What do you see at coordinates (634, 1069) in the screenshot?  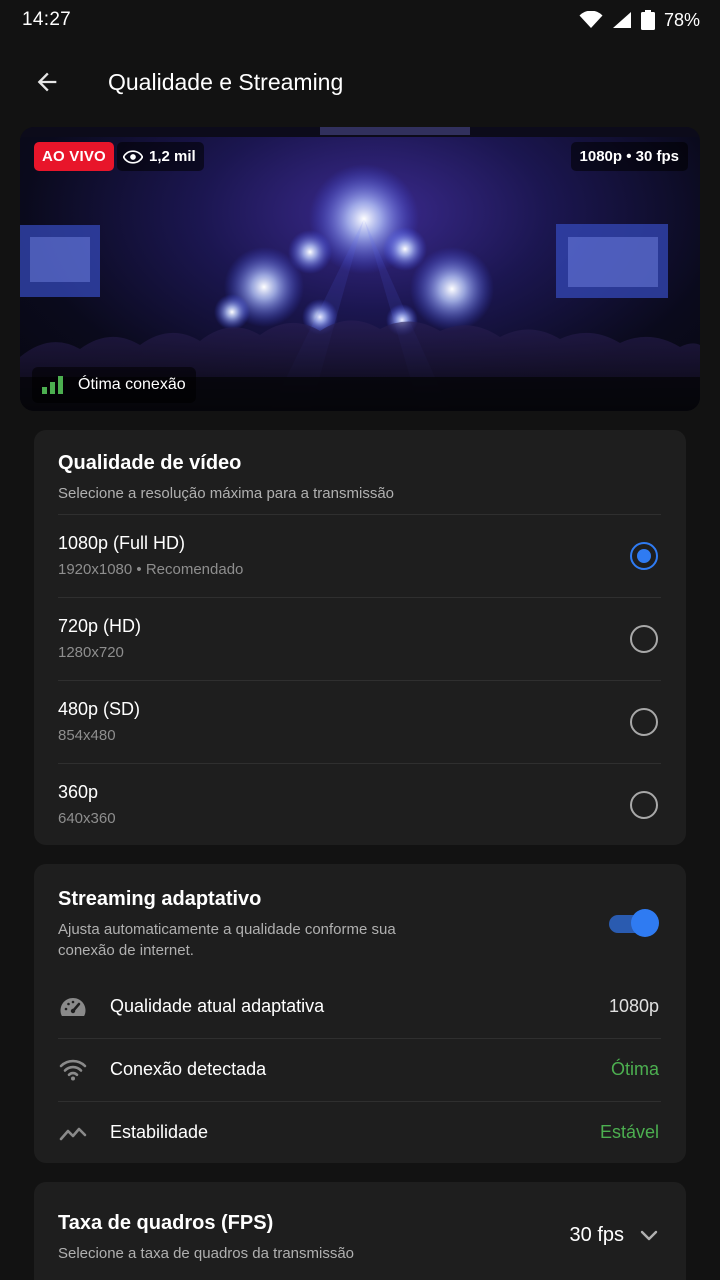 I see `row-value: Ótima` at bounding box center [634, 1069].